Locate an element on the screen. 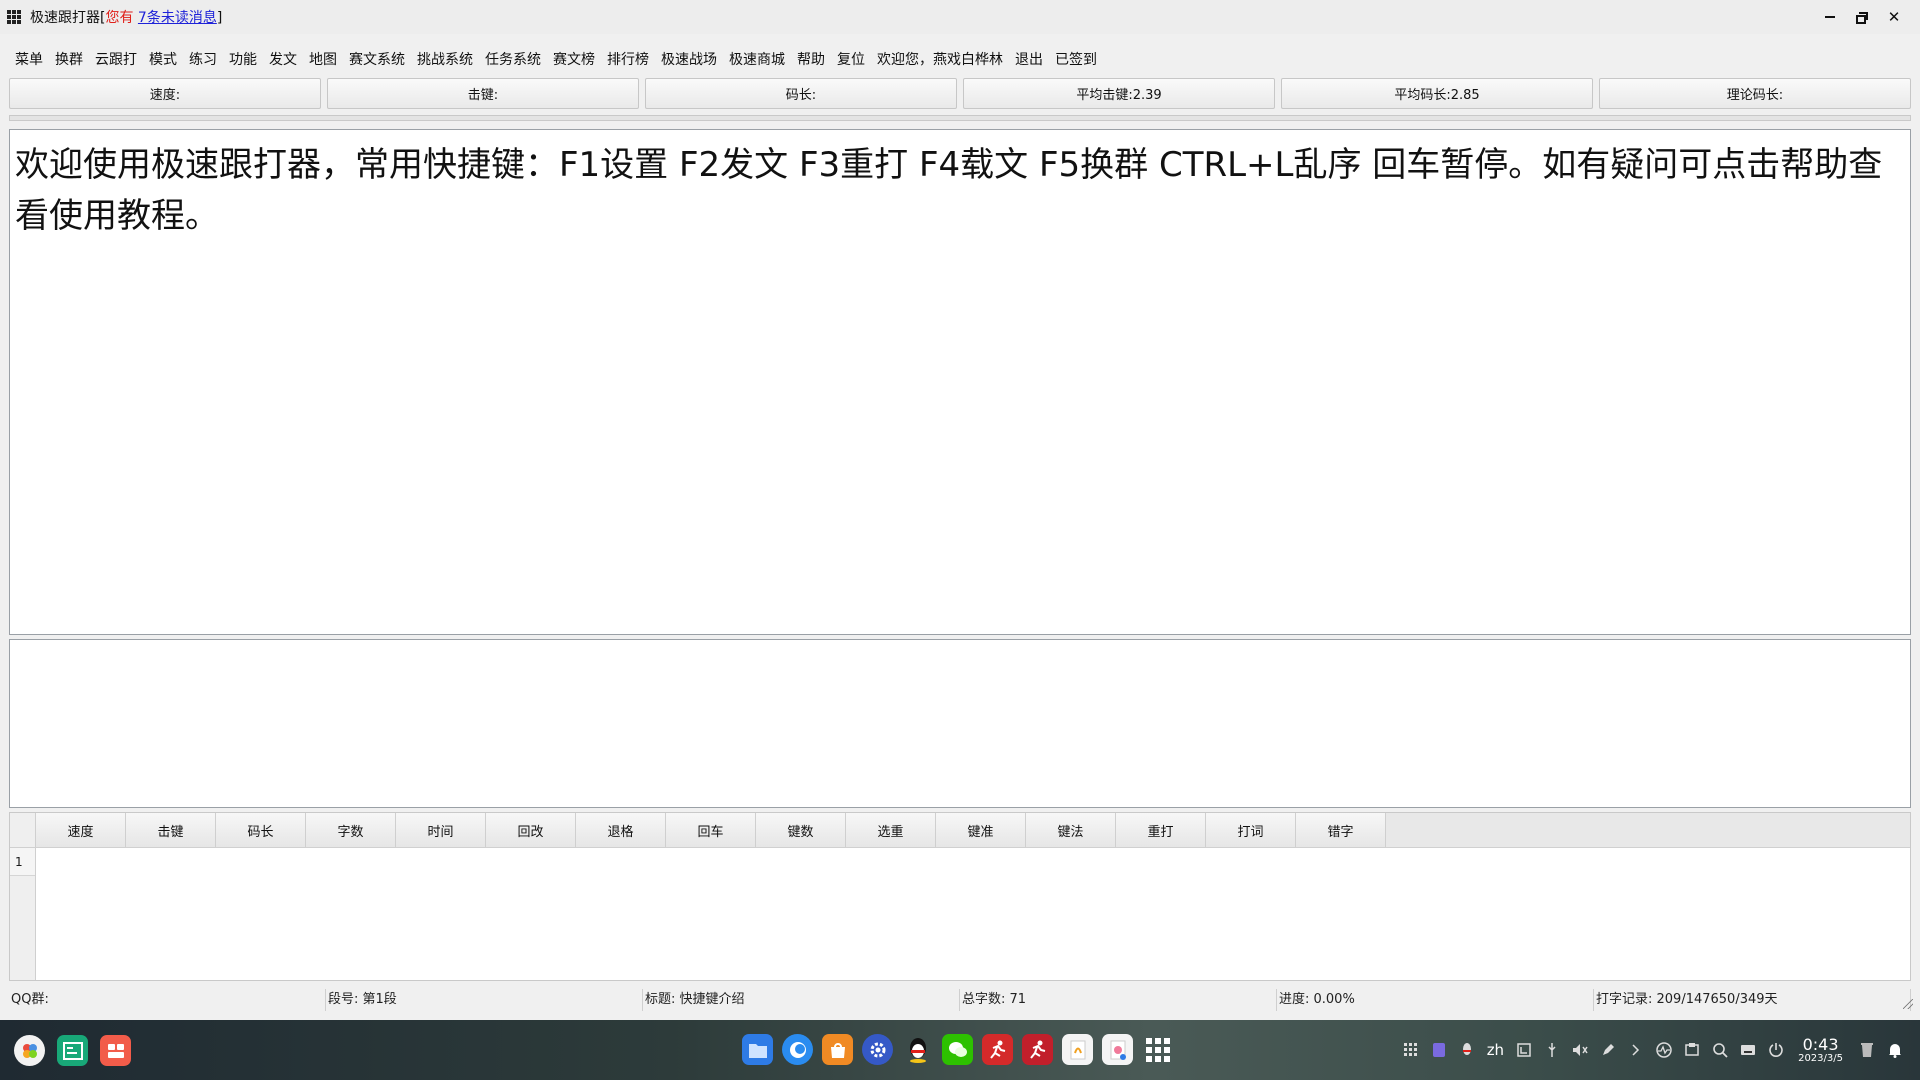  row-number: 1 is located at coordinates (22, 862).